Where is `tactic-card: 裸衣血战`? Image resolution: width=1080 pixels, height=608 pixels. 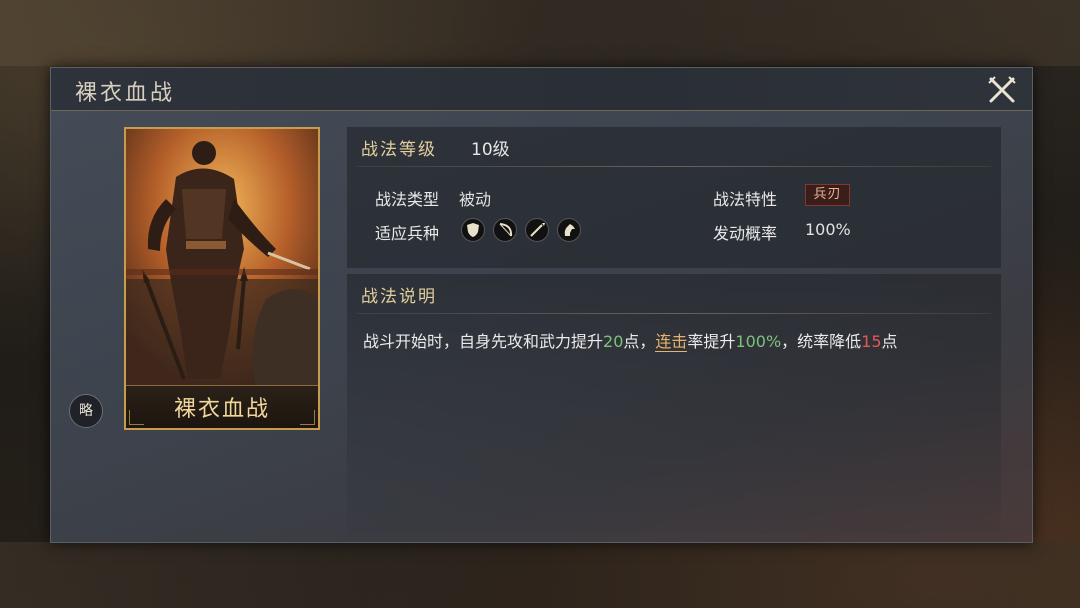 tactic-card: 裸衣血战 is located at coordinates (222, 278).